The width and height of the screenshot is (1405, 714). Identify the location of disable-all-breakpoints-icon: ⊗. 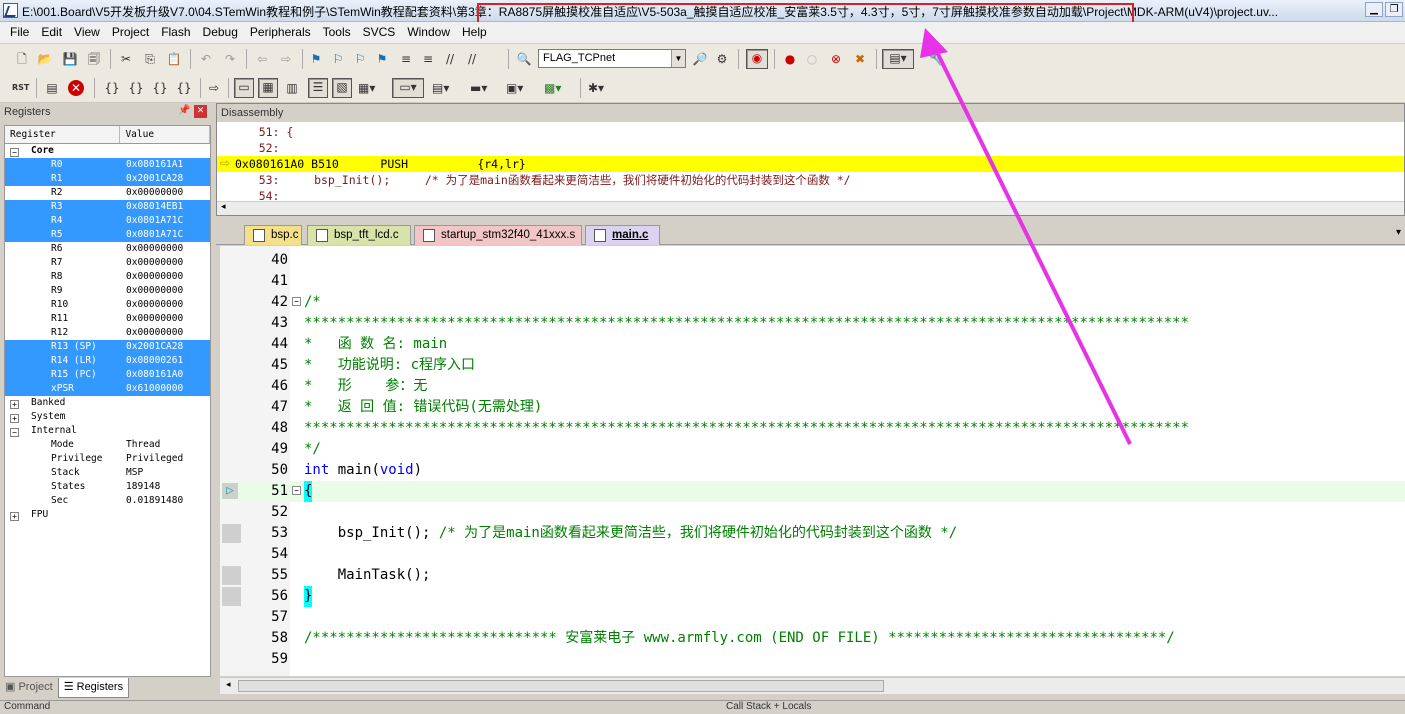
(836, 59).